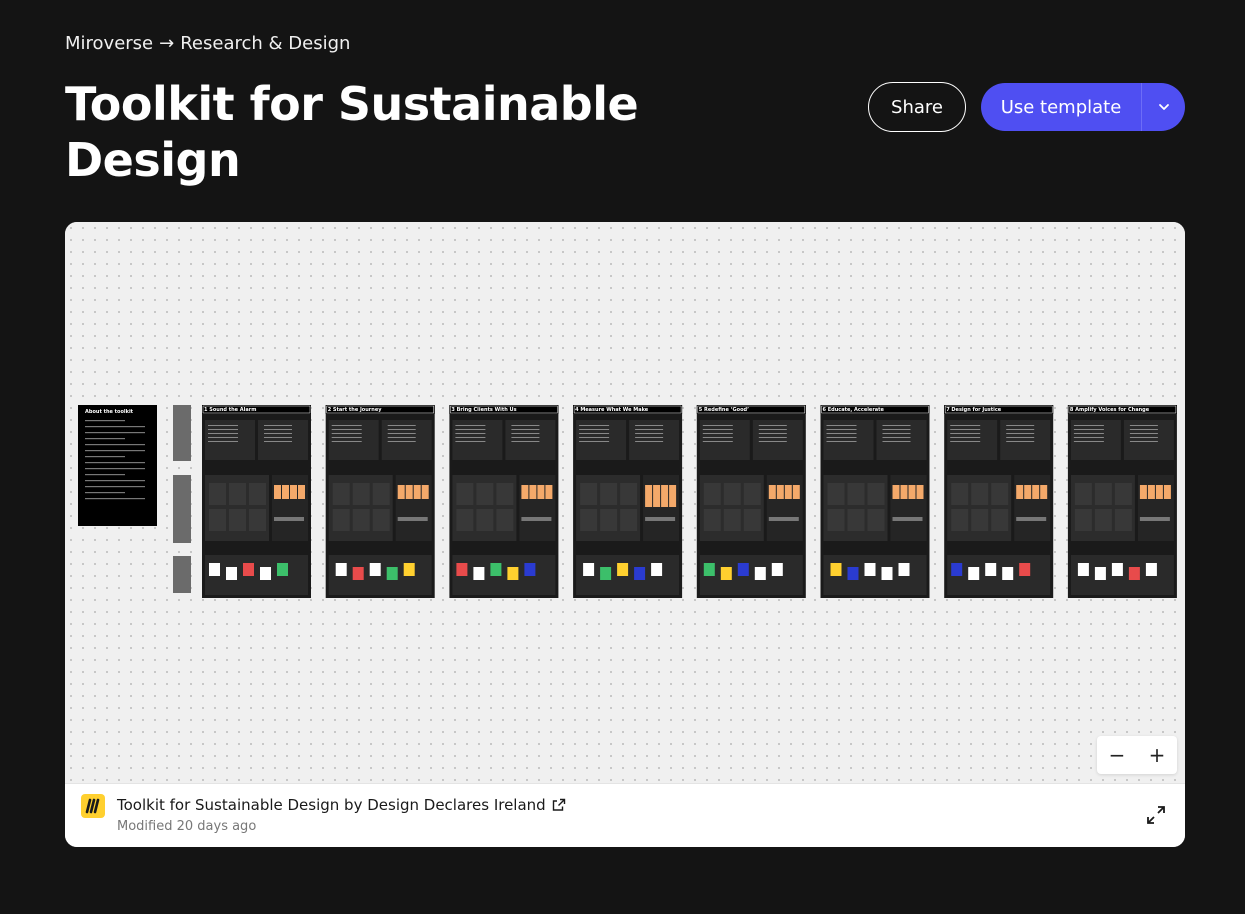  Describe the element at coordinates (1117, 755) in the screenshot. I see `zoom-out-button: −` at that location.